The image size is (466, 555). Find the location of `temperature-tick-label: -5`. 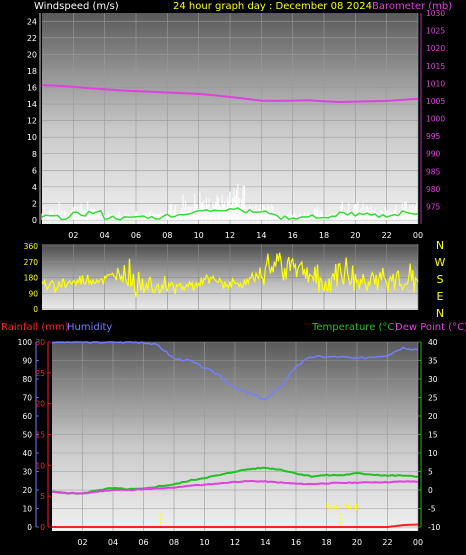

temperature-tick-label: -5 is located at coordinates (432, 509).